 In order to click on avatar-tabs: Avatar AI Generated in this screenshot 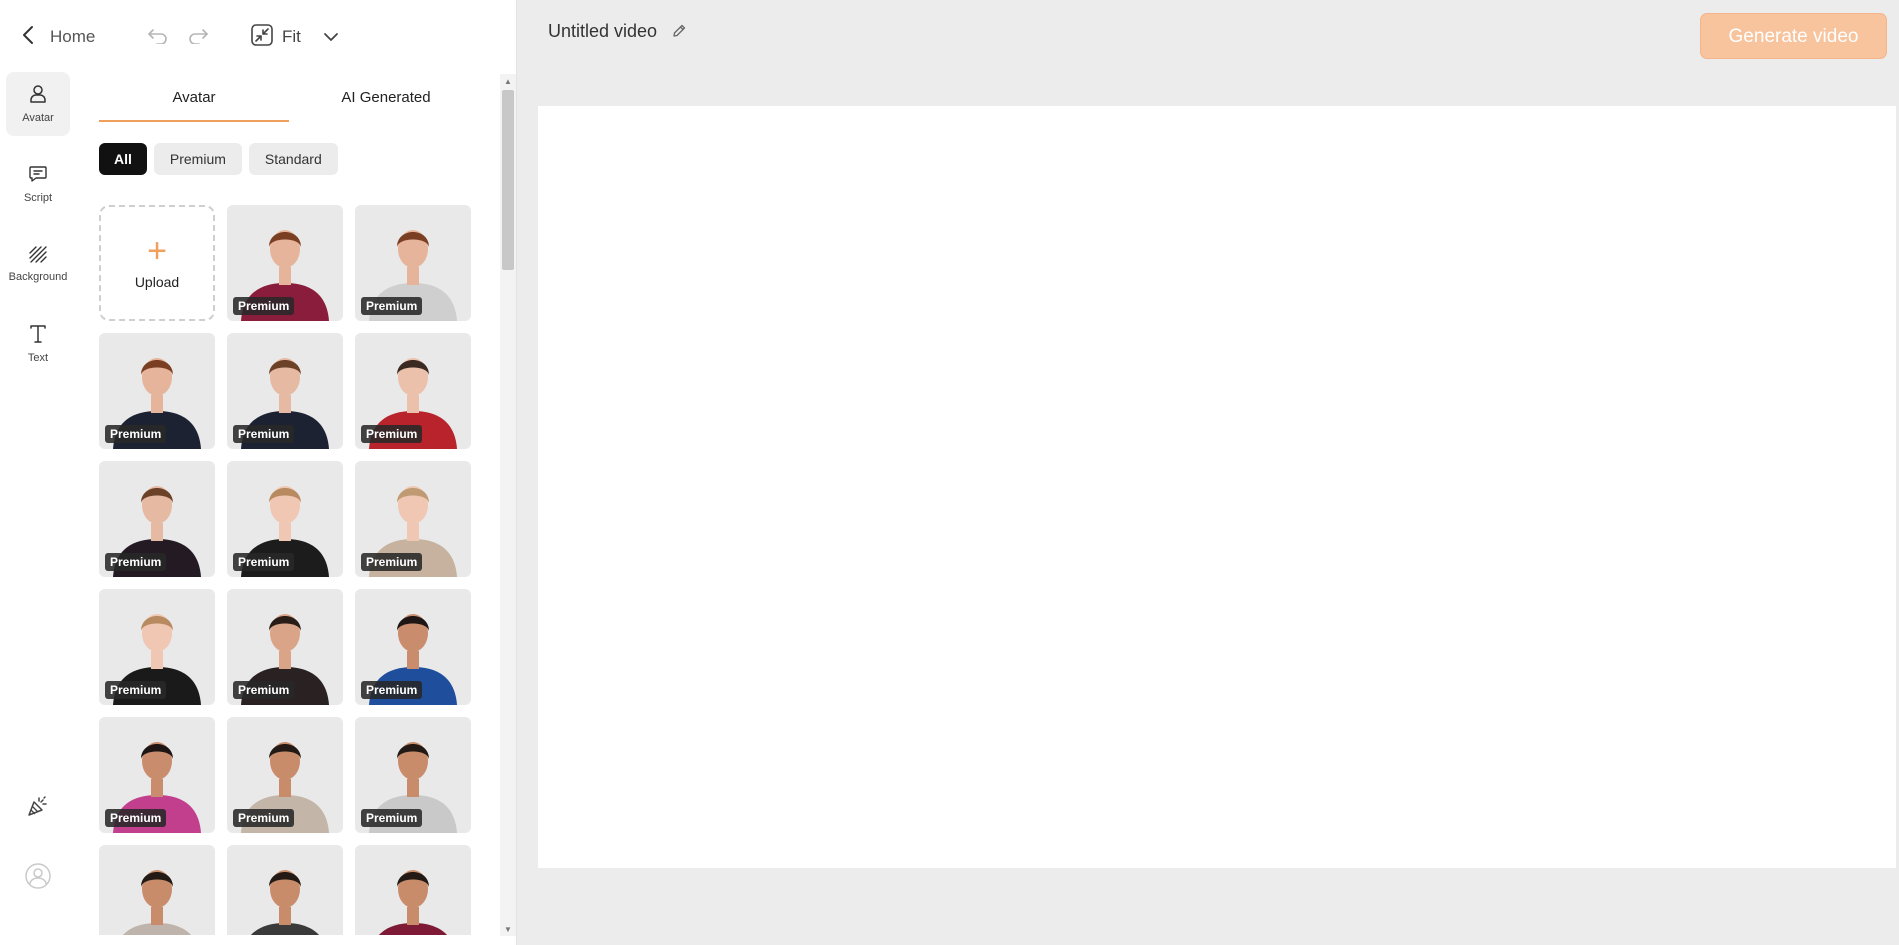, I will do `click(290, 102)`.